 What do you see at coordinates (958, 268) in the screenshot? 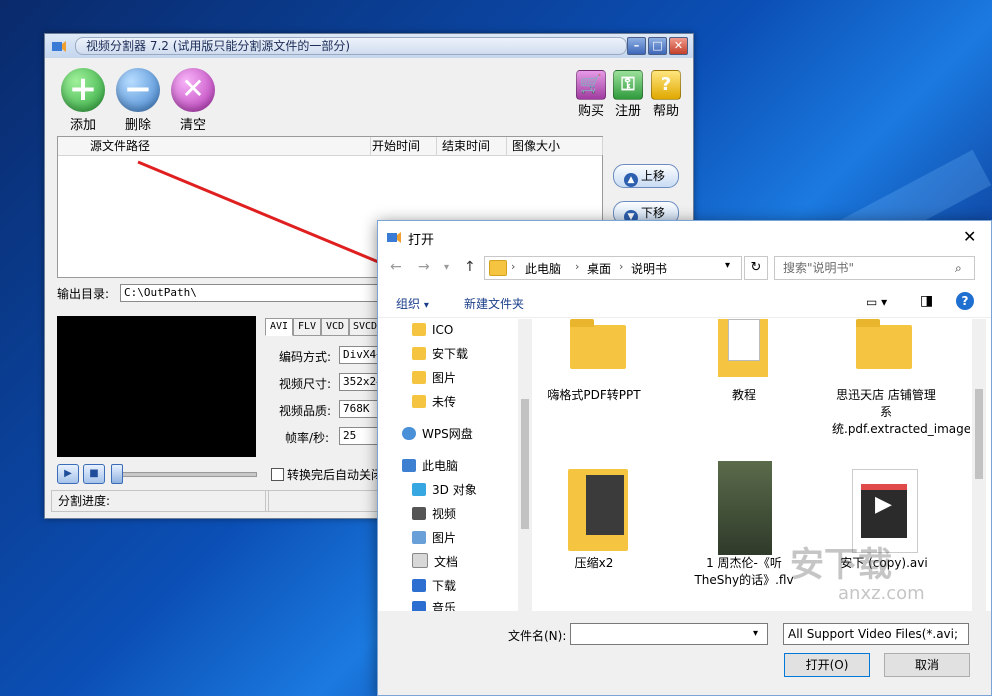
I see `search-icon: ⌕` at bounding box center [958, 268].